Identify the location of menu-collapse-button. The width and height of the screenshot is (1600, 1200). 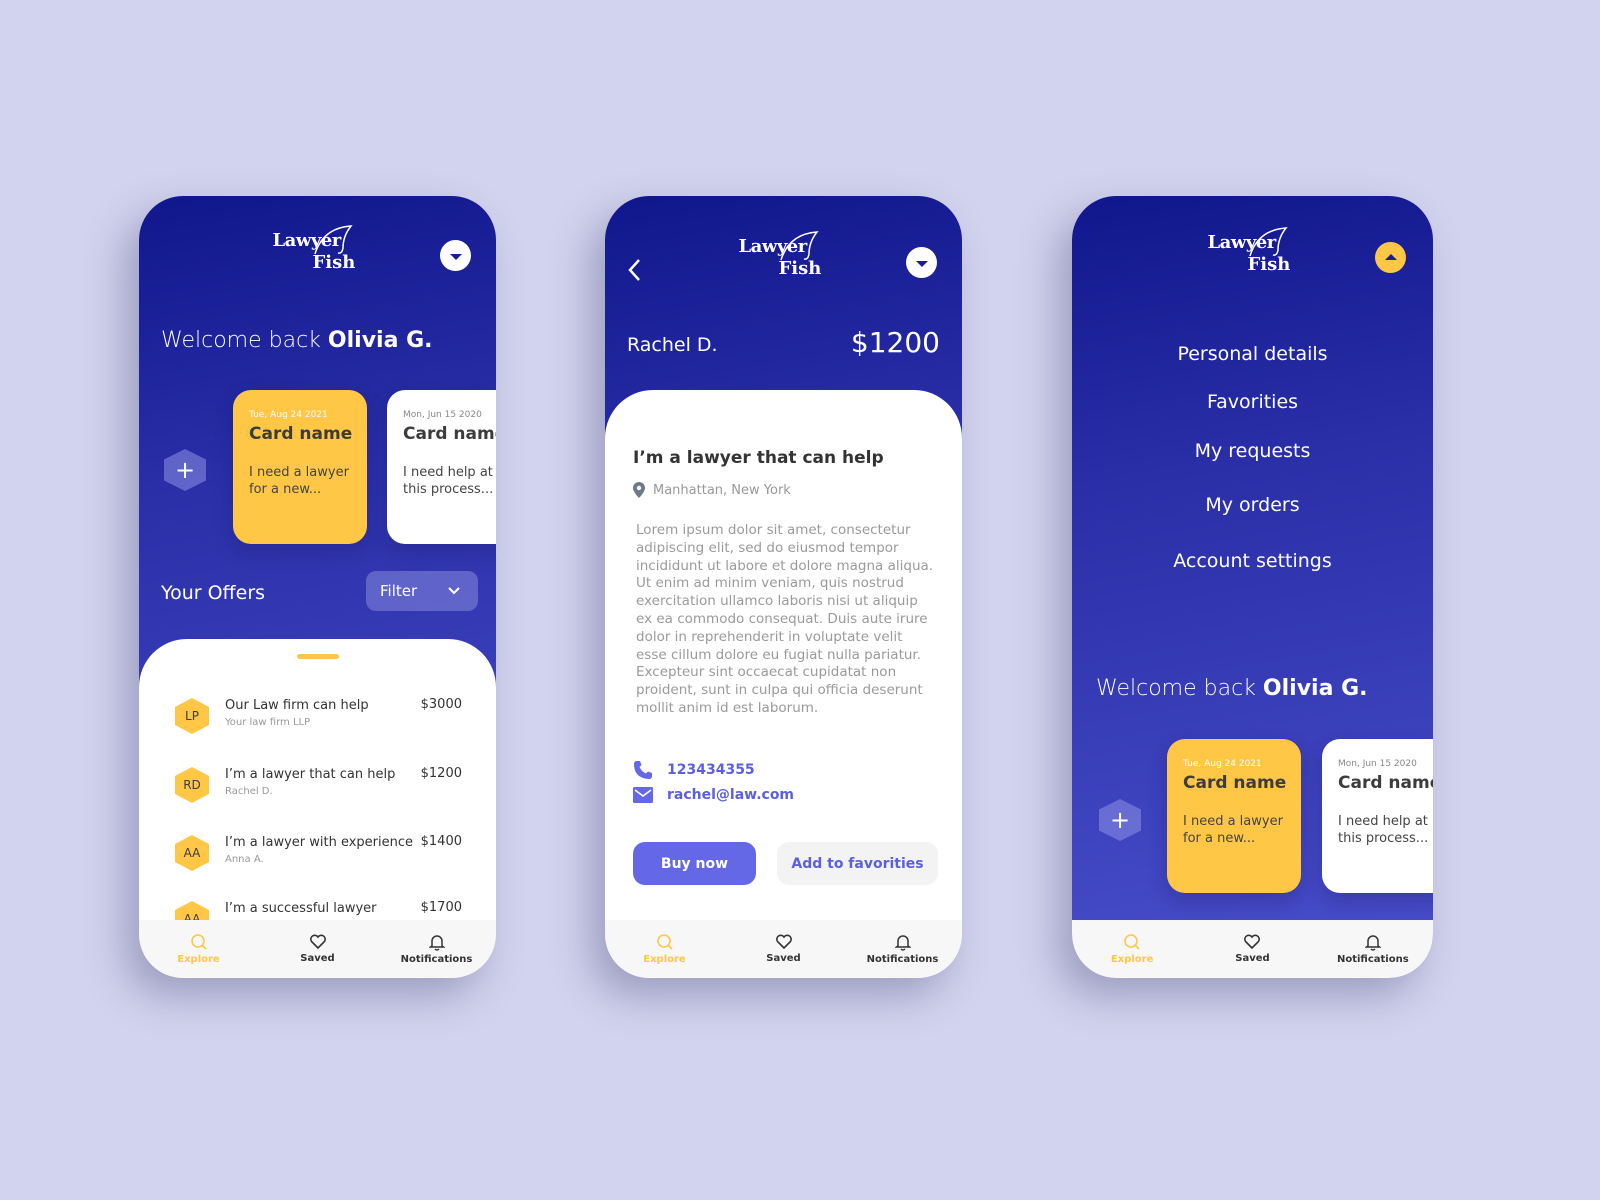
(1390, 257).